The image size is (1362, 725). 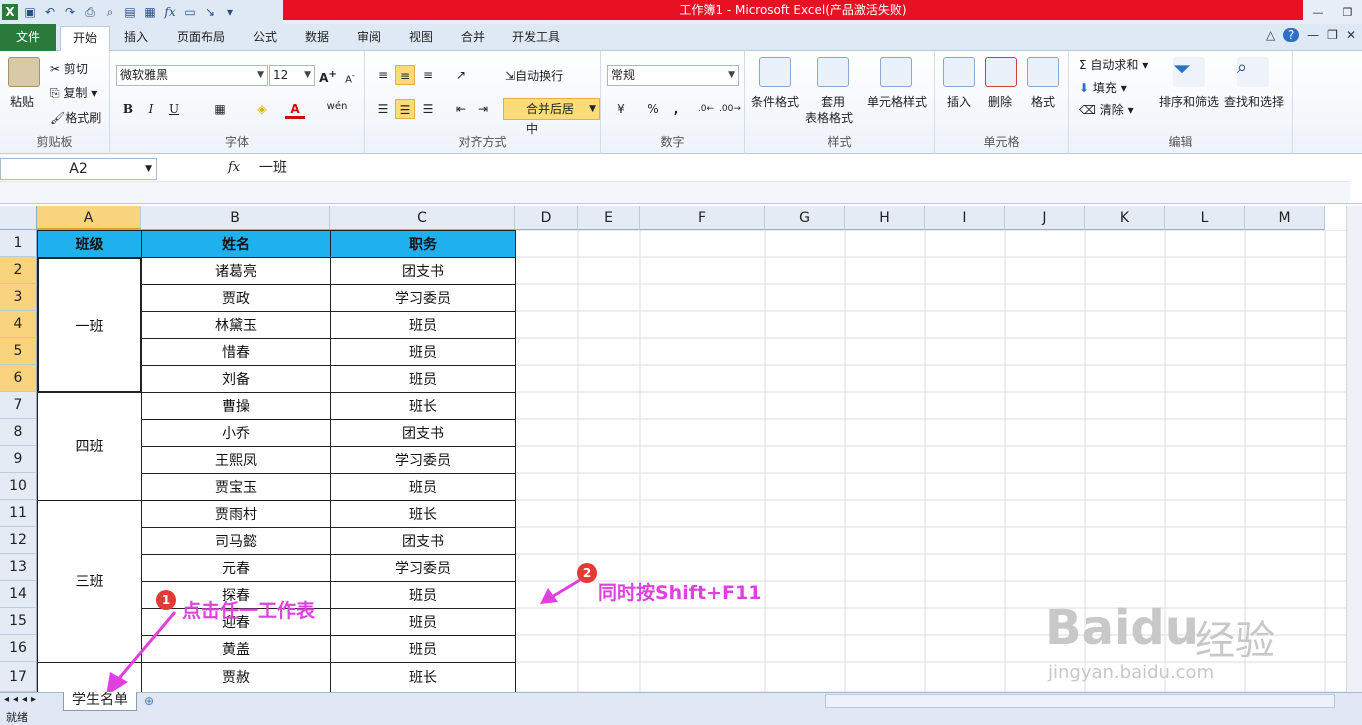 I want to click on row-header-3: 3, so click(x=18, y=297).